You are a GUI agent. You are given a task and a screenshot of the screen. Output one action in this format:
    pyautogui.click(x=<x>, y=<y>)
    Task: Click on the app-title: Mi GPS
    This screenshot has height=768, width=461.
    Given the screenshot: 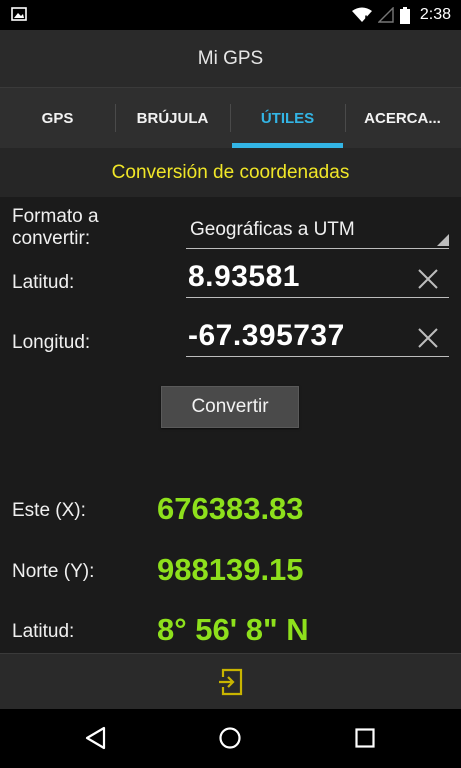 What is the action you would take?
    pyautogui.click(x=230, y=58)
    